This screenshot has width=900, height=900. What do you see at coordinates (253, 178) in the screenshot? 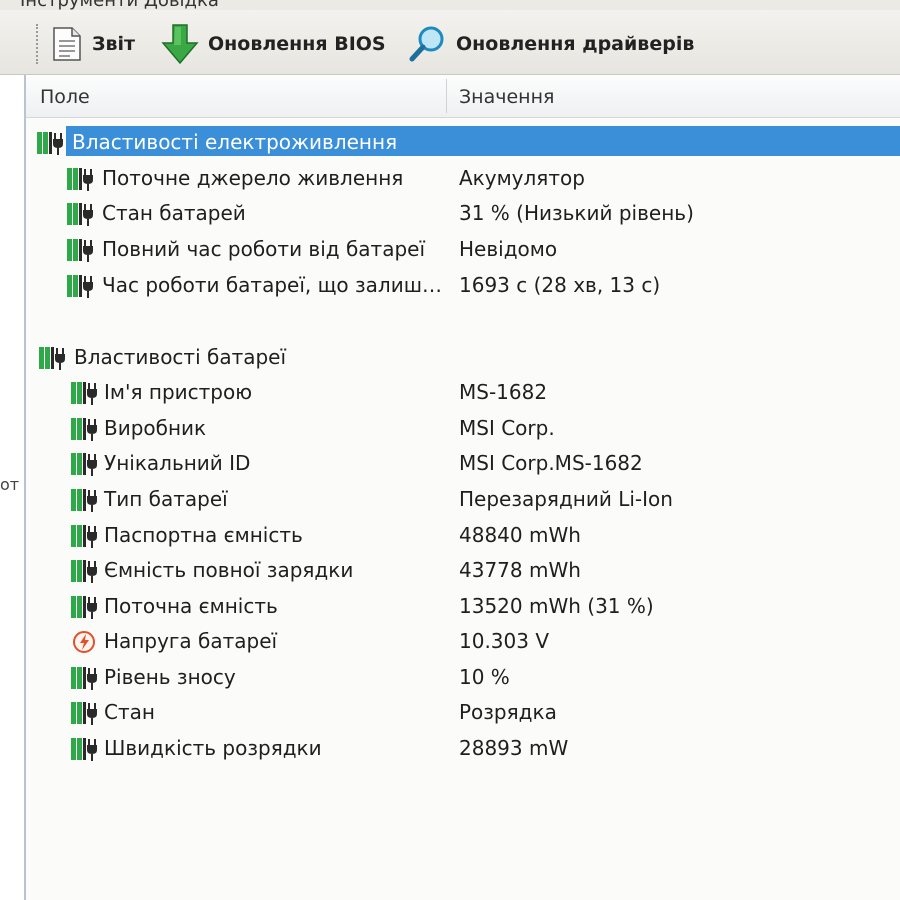
I see `item-name: Поточне джерело живлення` at bounding box center [253, 178].